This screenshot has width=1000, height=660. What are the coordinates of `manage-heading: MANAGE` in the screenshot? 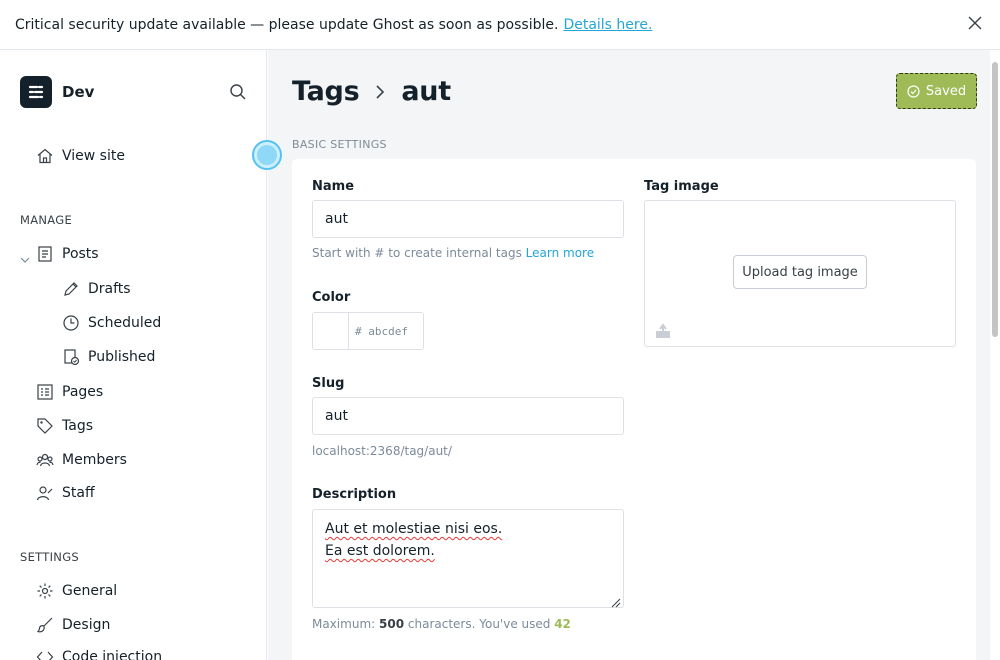 It's located at (46, 220).